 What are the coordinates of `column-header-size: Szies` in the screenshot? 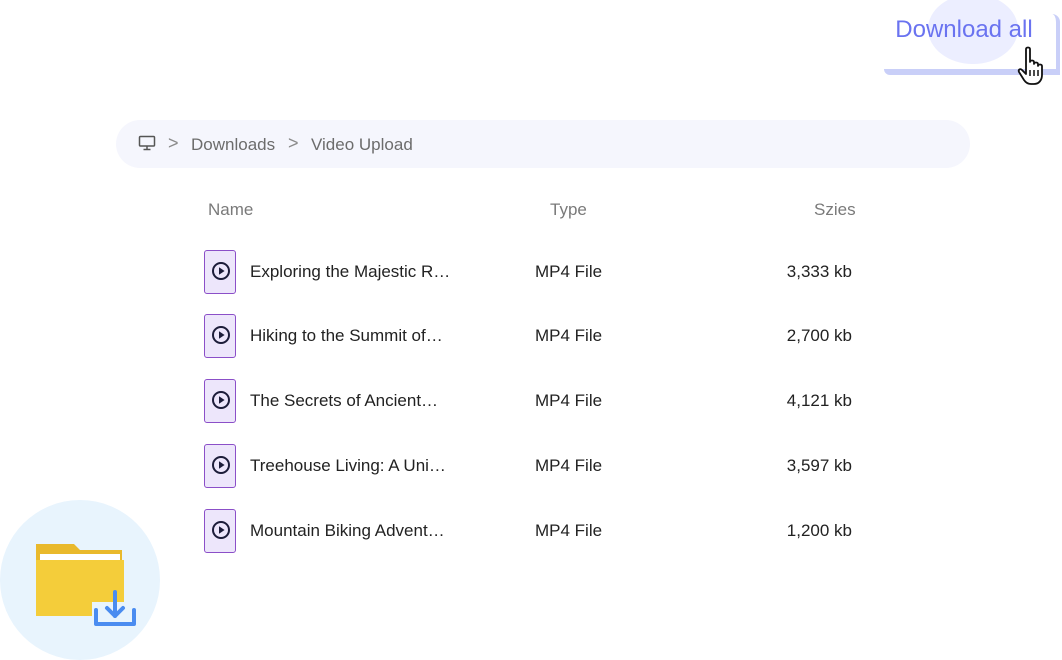 It's located at (835, 210).